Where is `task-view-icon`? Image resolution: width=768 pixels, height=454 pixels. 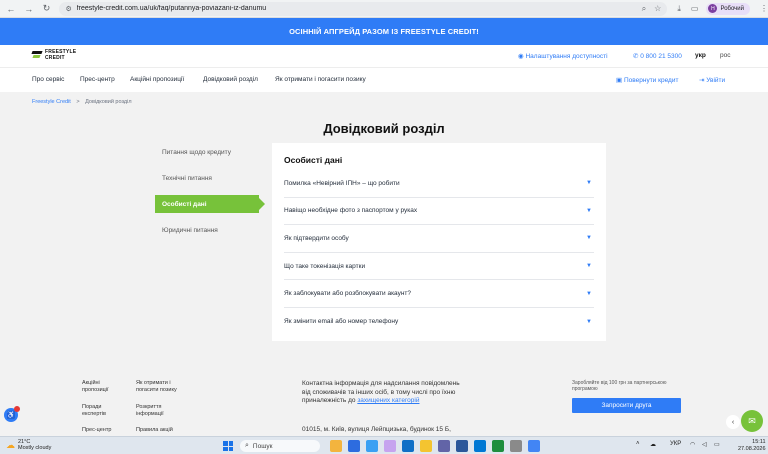 task-view-icon is located at coordinates (354, 446).